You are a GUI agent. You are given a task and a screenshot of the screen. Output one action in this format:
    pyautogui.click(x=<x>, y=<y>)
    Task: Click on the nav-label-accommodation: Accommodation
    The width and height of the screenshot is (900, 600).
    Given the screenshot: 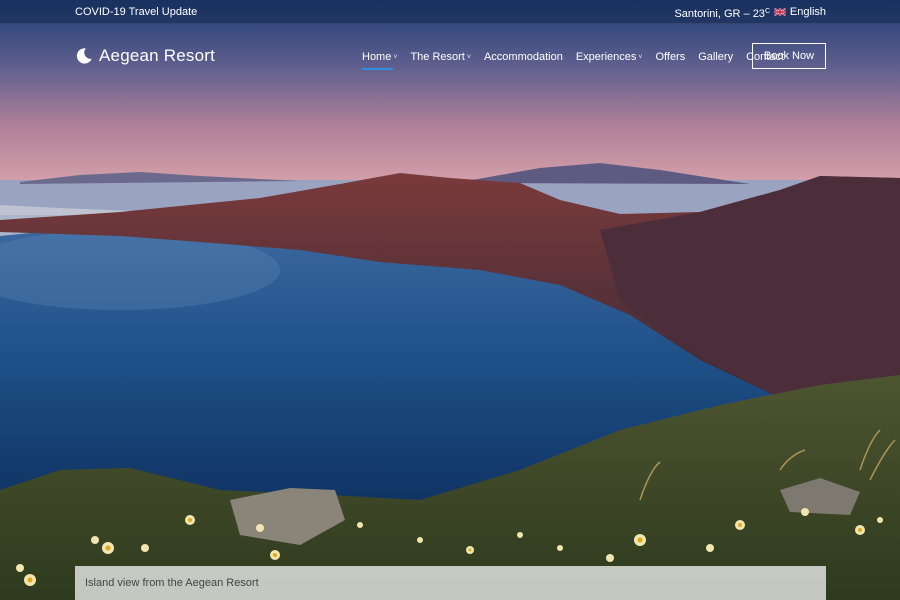 What is the action you would take?
    pyautogui.click(x=523, y=57)
    